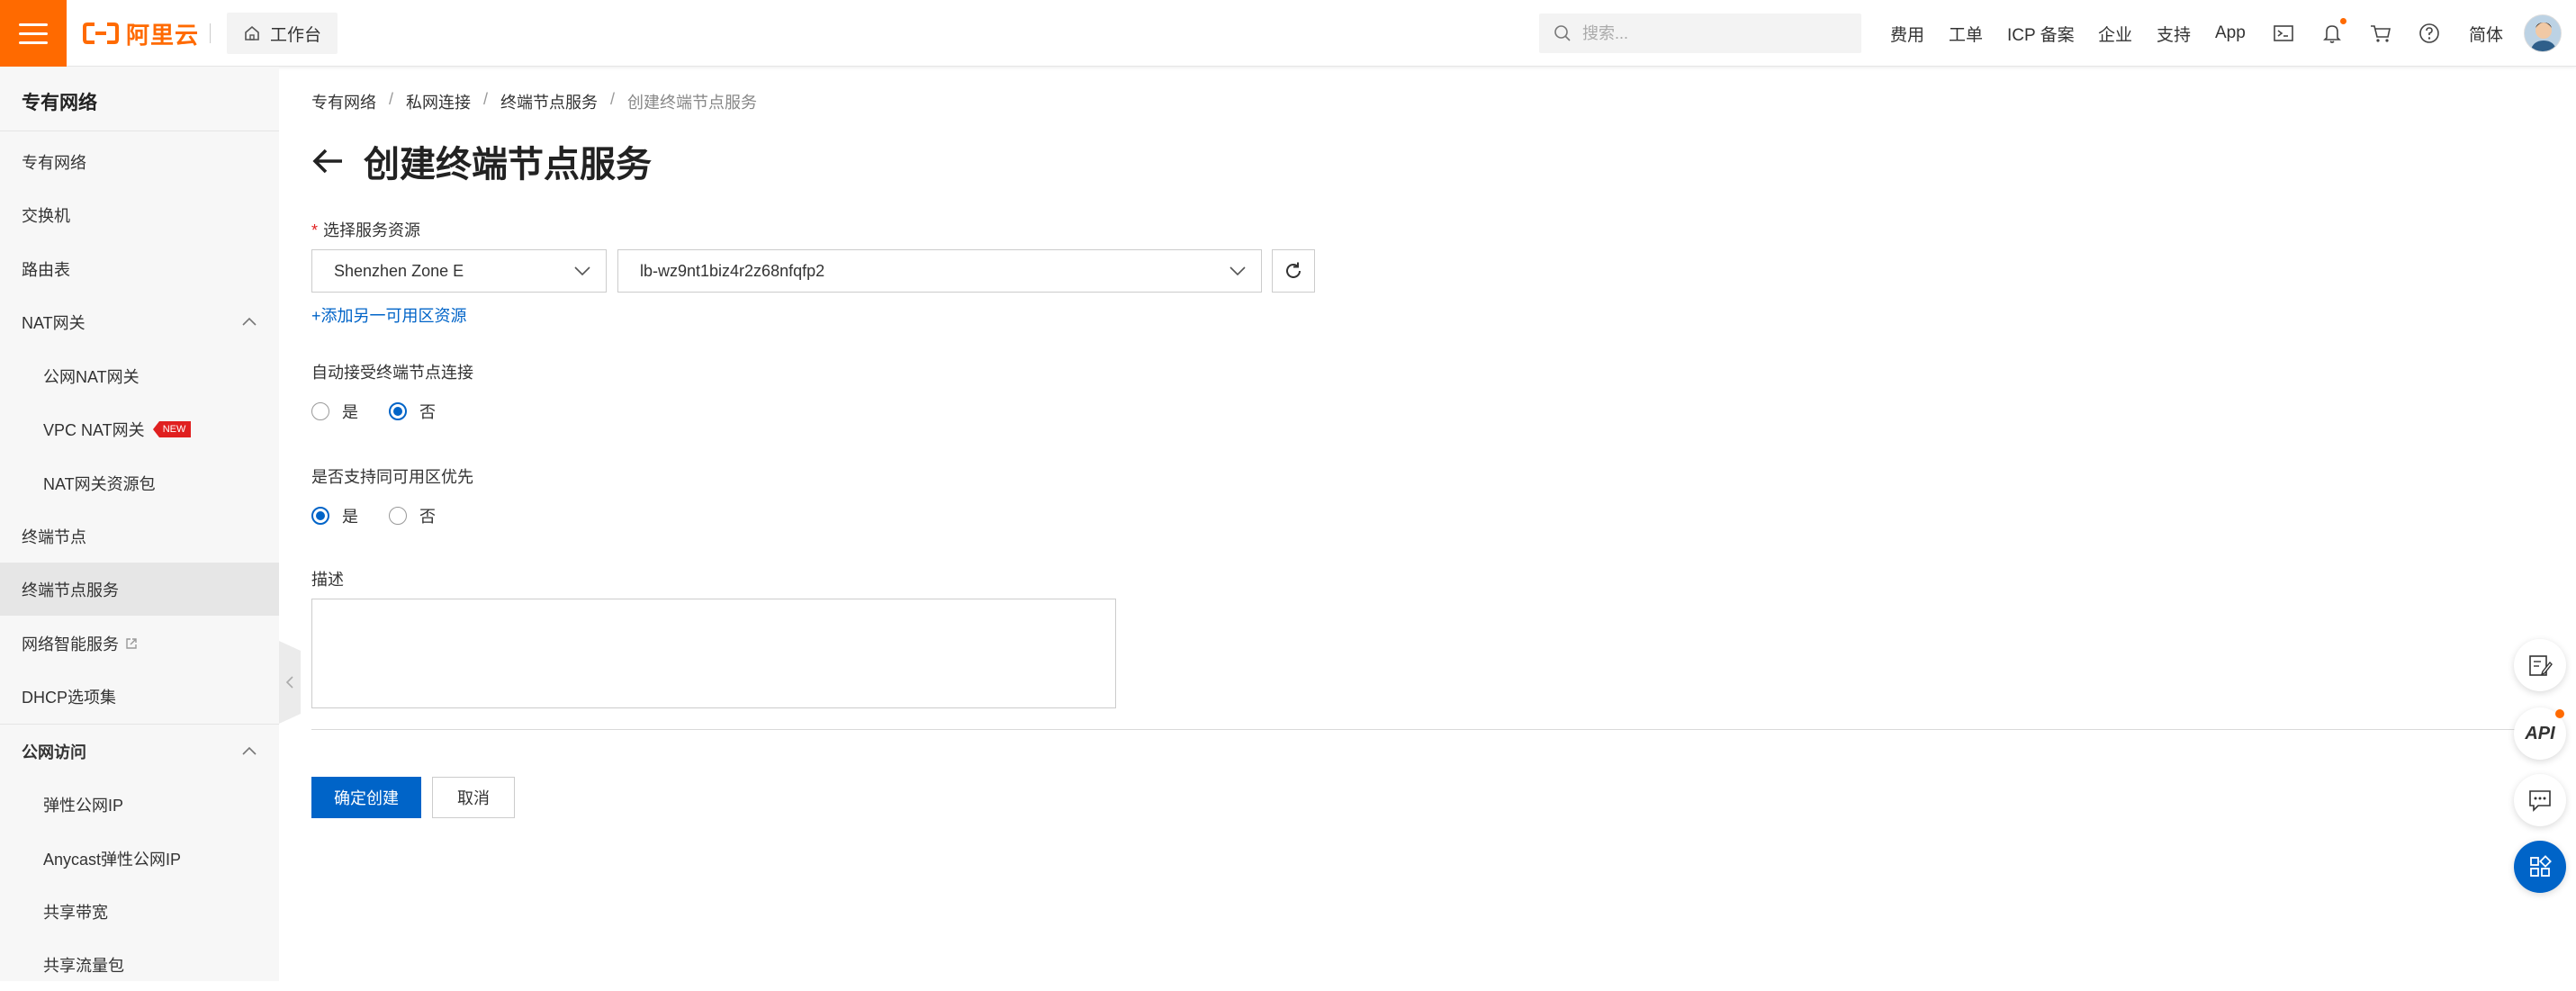 The width and height of the screenshot is (2576, 991). What do you see at coordinates (366, 798) in the screenshot?
I see `confirm-create-button: 确定创建` at bounding box center [366, 798].